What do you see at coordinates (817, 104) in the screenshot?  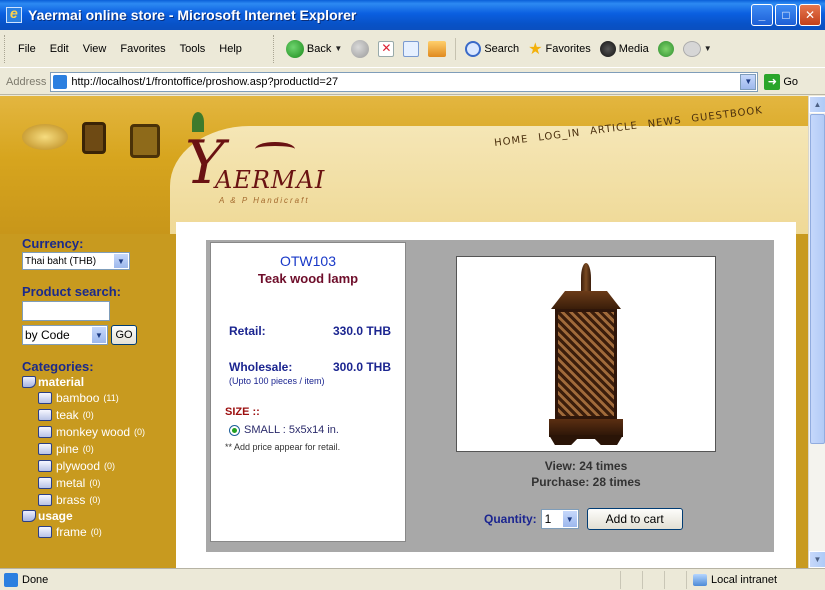 I see `scroll-up-icon: ▲` at bounding box center [817, 104].